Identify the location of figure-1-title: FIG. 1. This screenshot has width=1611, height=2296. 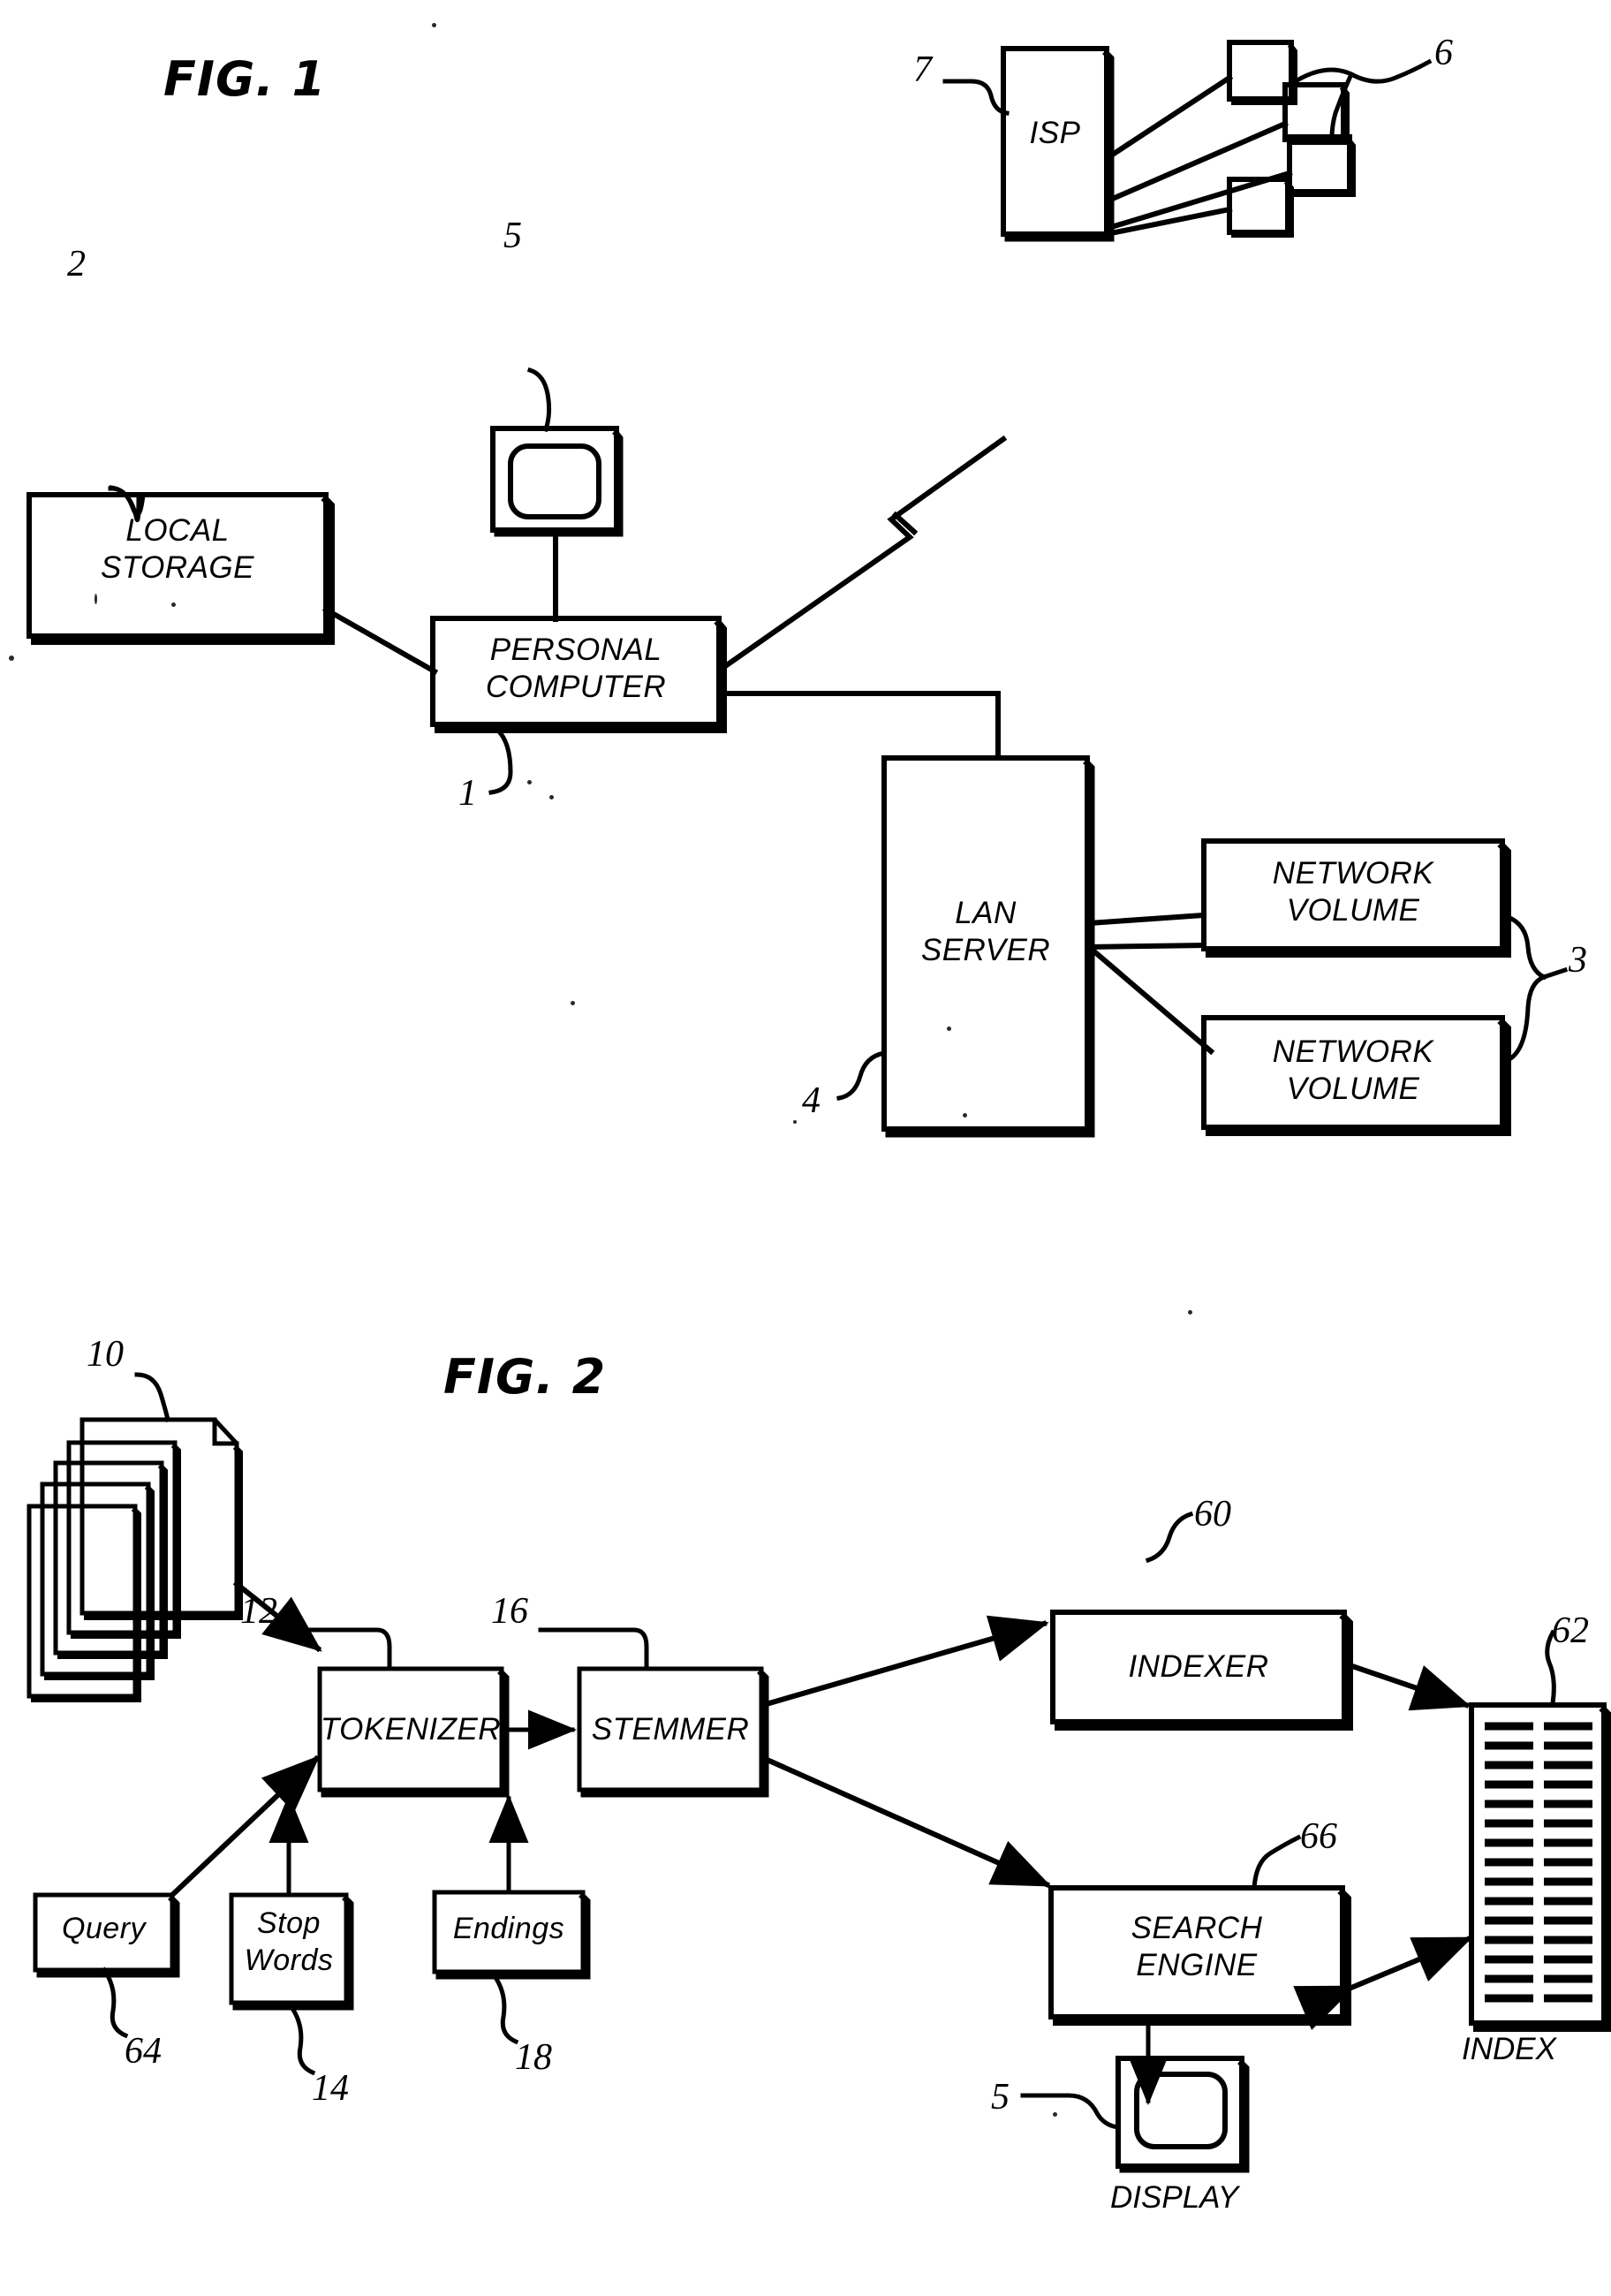
(245, 79).